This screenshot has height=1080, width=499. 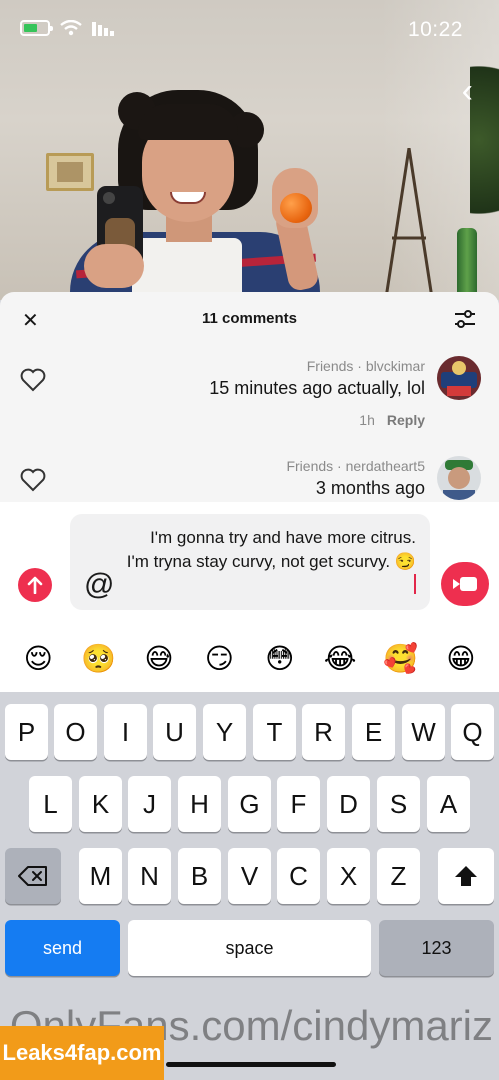 I want to click on shift-key, so click(x=466, y=876).